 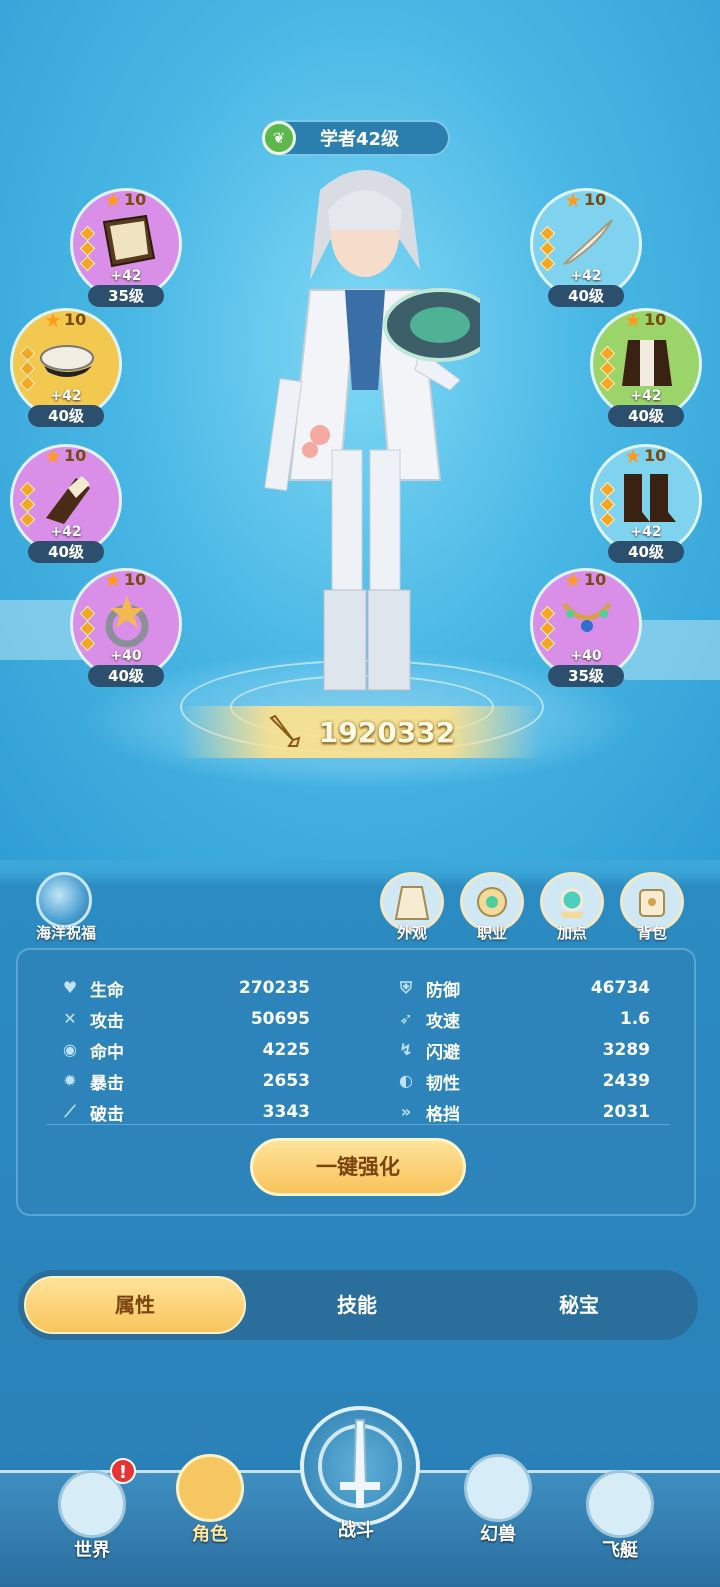 What do you see at coordinates (579, 1305) in the screenshot?
I see `tab-treasures: 秘宝` at bounding box center [579, 1305].